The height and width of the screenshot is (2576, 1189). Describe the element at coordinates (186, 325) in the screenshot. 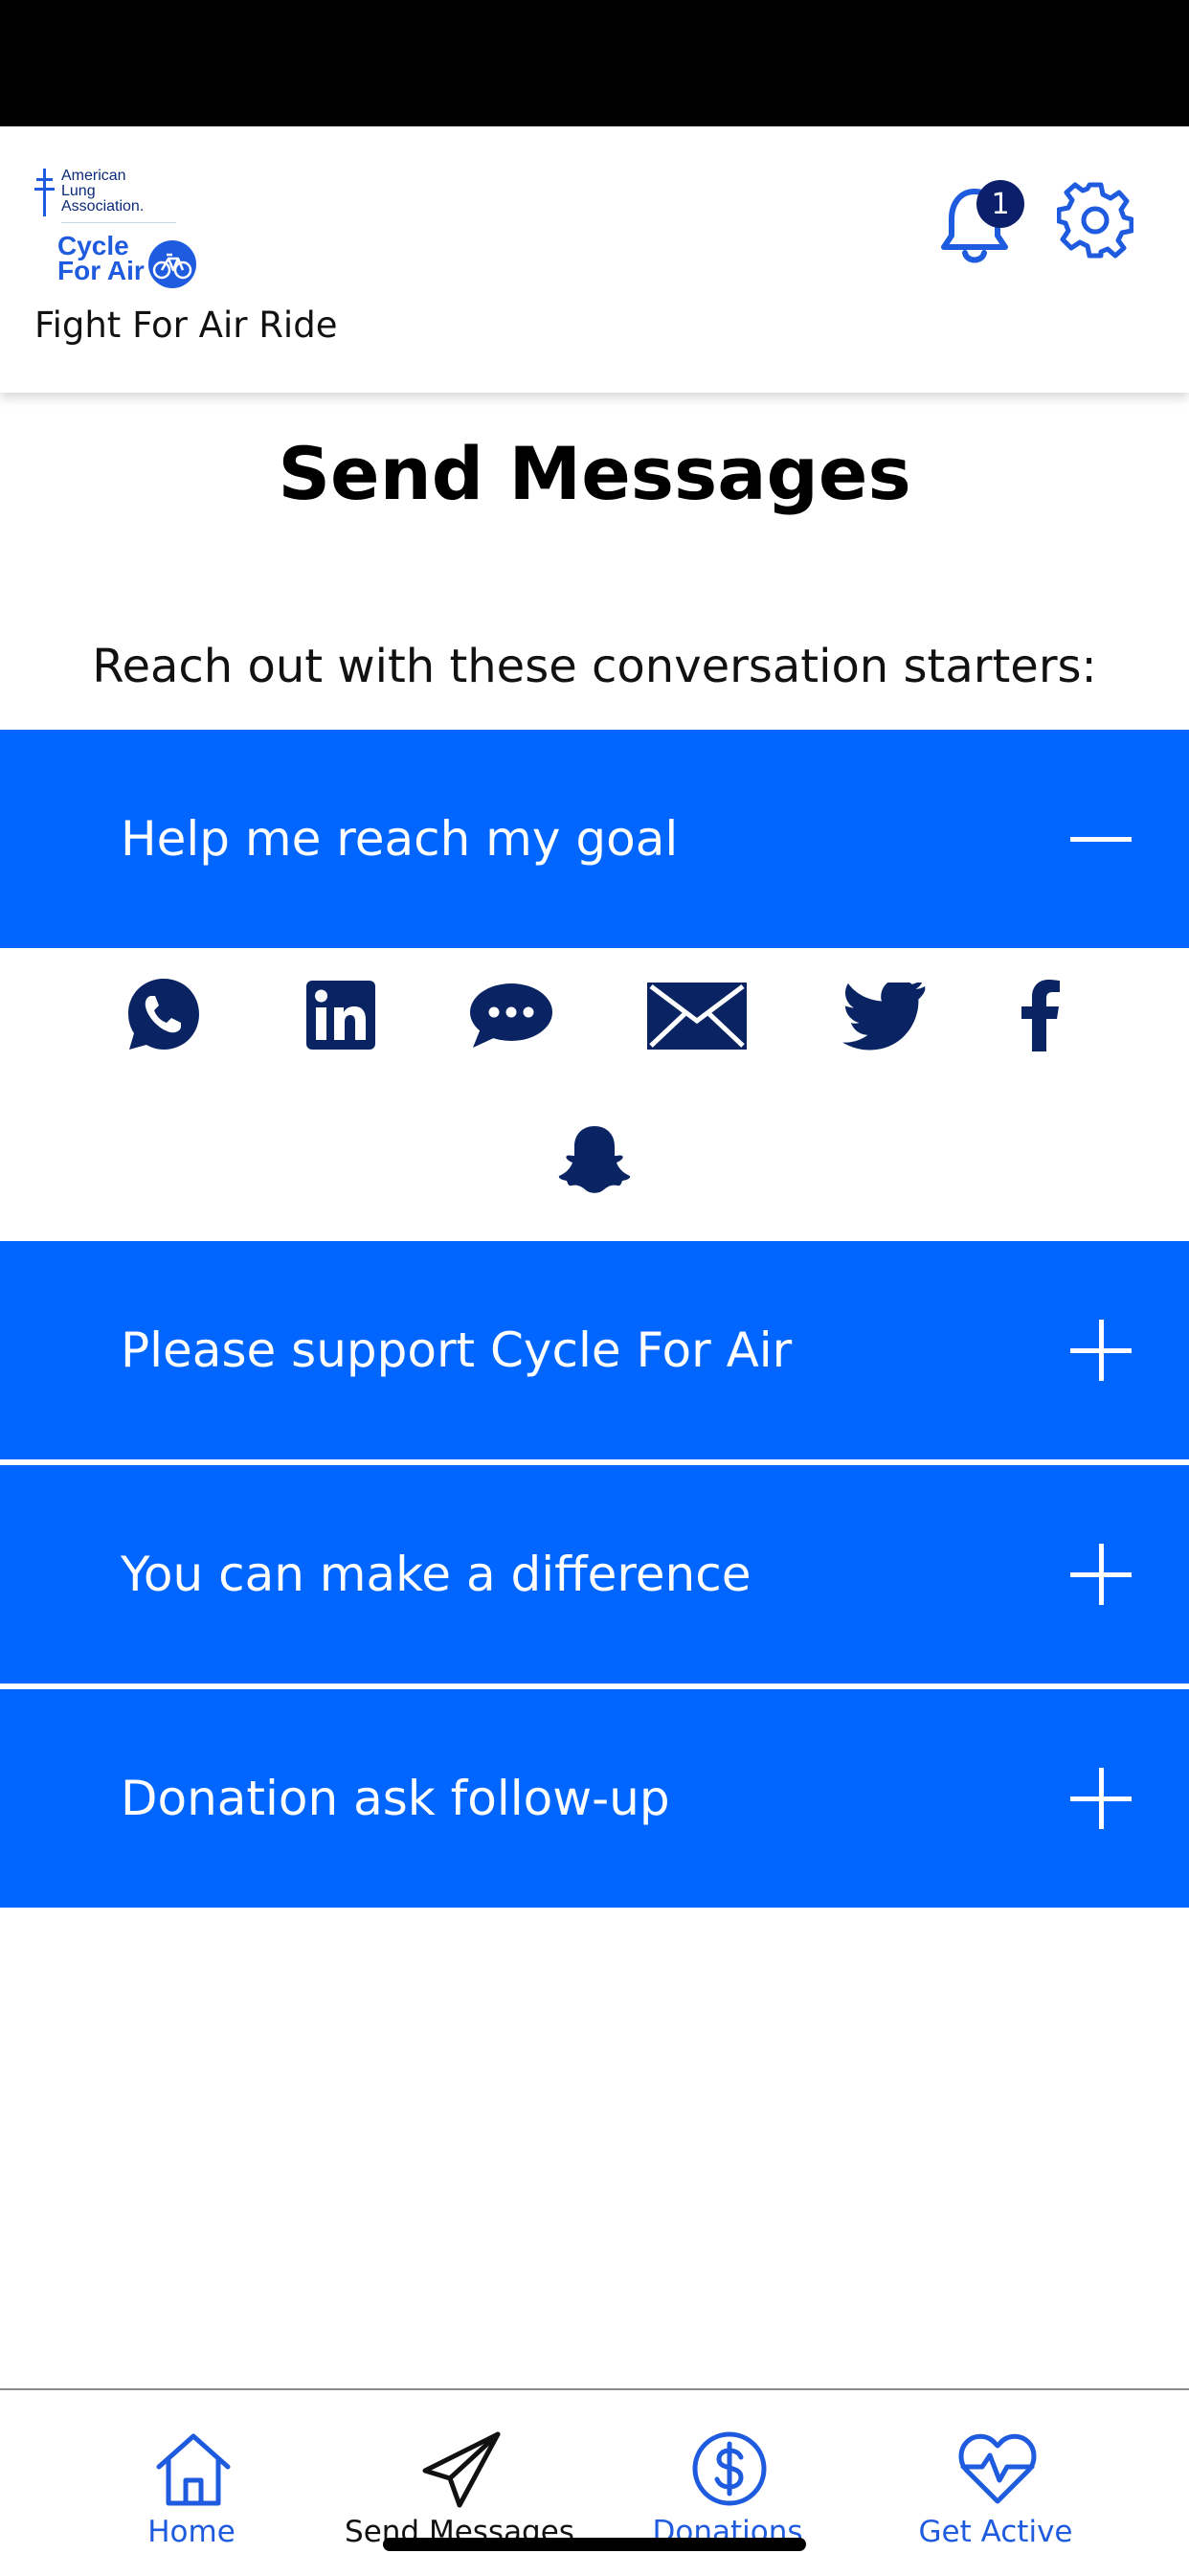

I see `event-title: Fight For Air Ride` at that location.